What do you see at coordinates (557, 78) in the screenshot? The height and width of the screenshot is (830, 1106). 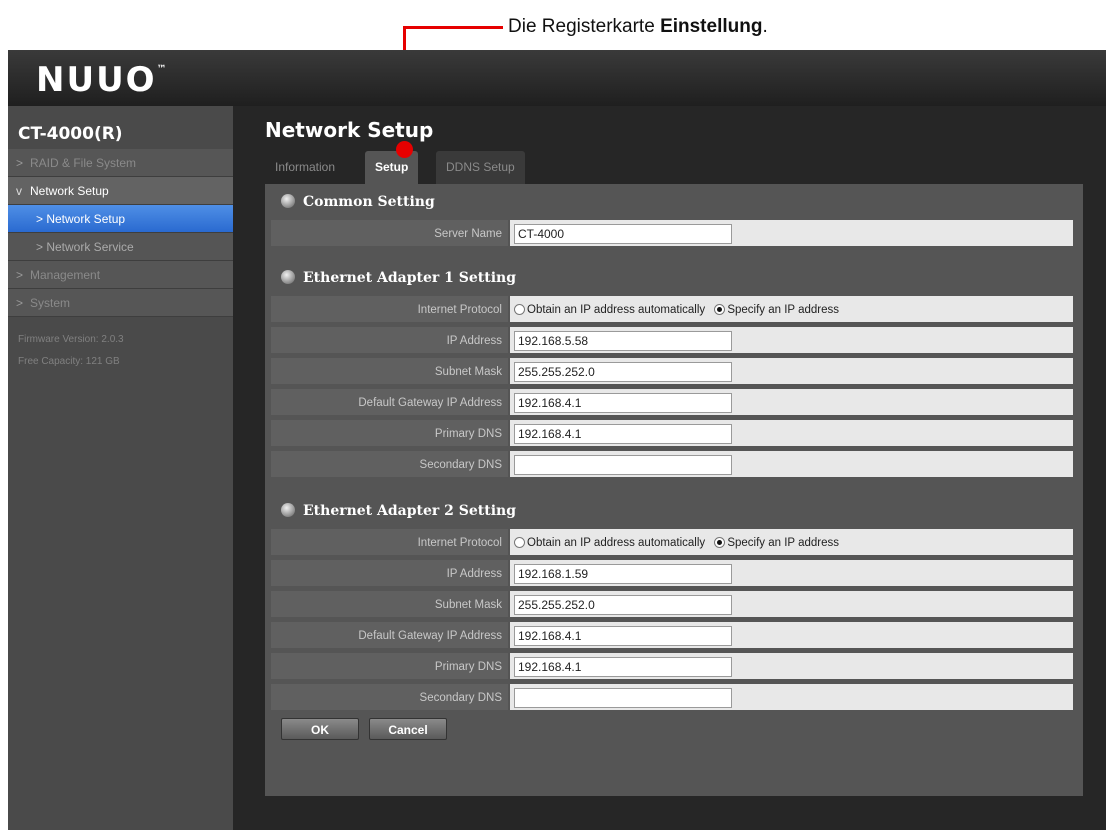 I see `top-bar: NUUO™` at bounding box center [557, 78].